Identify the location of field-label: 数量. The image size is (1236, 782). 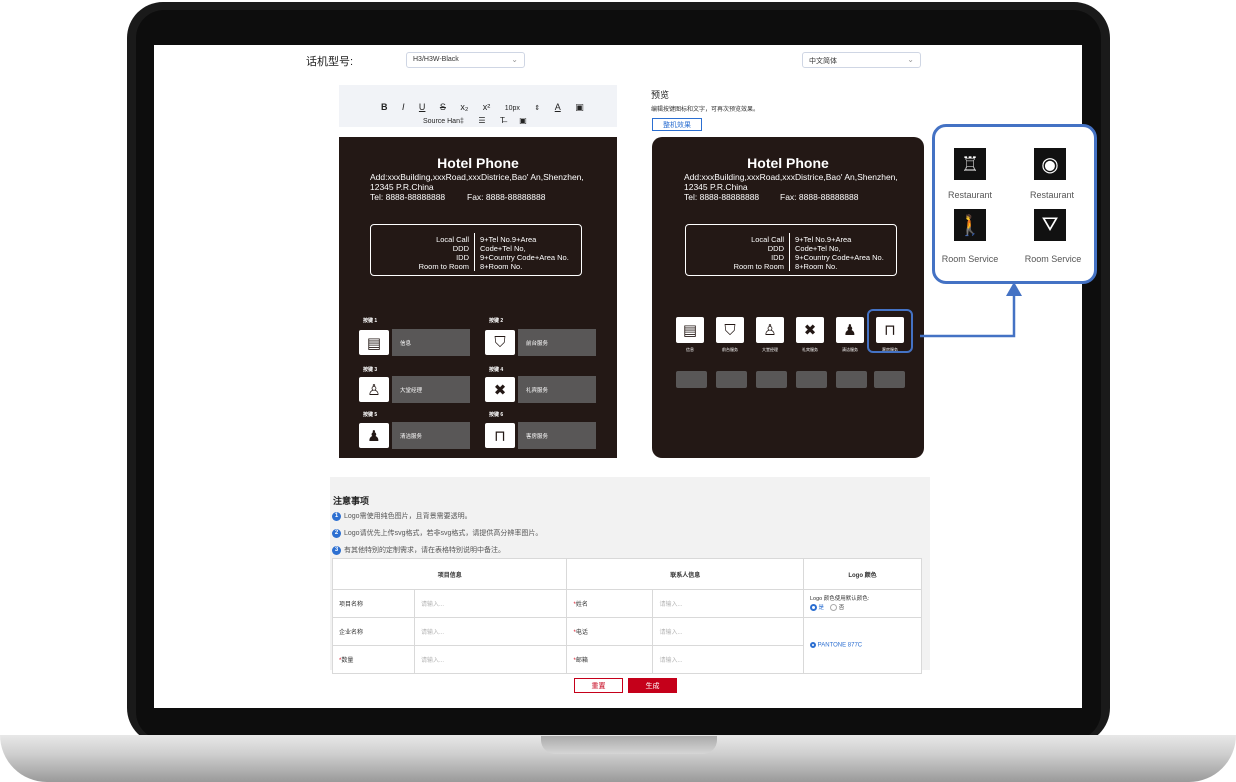
(347, 661).